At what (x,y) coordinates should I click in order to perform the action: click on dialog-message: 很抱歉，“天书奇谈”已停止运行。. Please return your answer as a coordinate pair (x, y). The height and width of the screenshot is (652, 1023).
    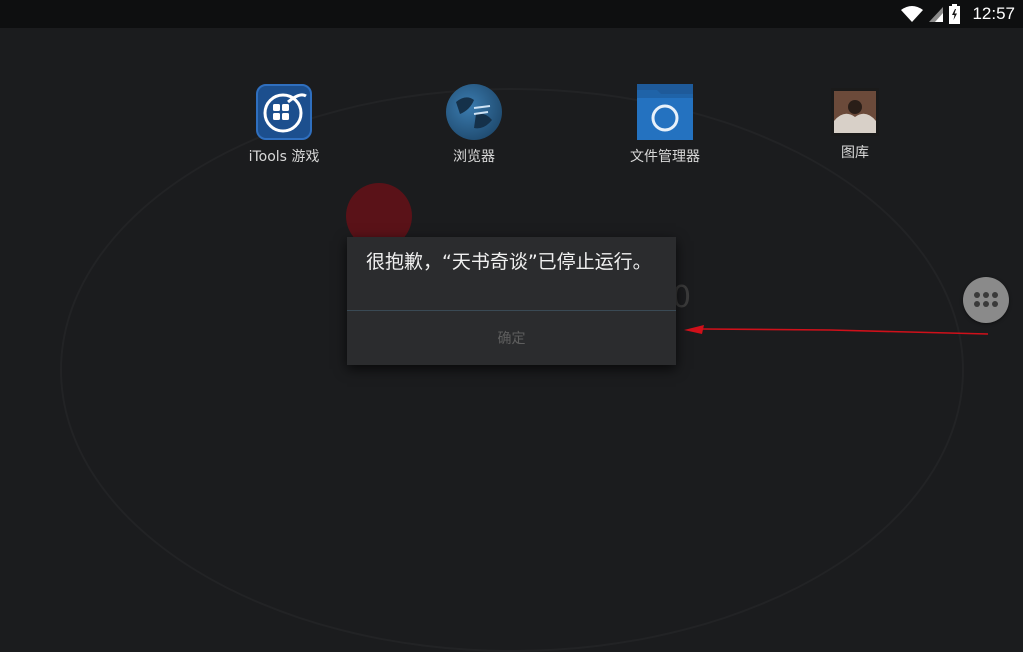
    Looking at the image, I should click on (509, 262).